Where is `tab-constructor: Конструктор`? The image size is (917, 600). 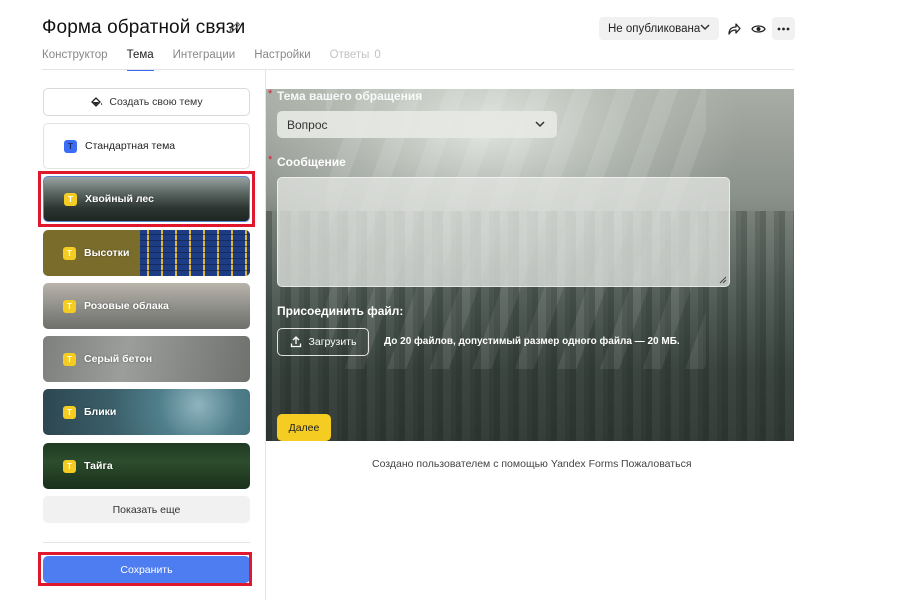
tab-constructor: Конструктор is located at coordinates (75, 60).